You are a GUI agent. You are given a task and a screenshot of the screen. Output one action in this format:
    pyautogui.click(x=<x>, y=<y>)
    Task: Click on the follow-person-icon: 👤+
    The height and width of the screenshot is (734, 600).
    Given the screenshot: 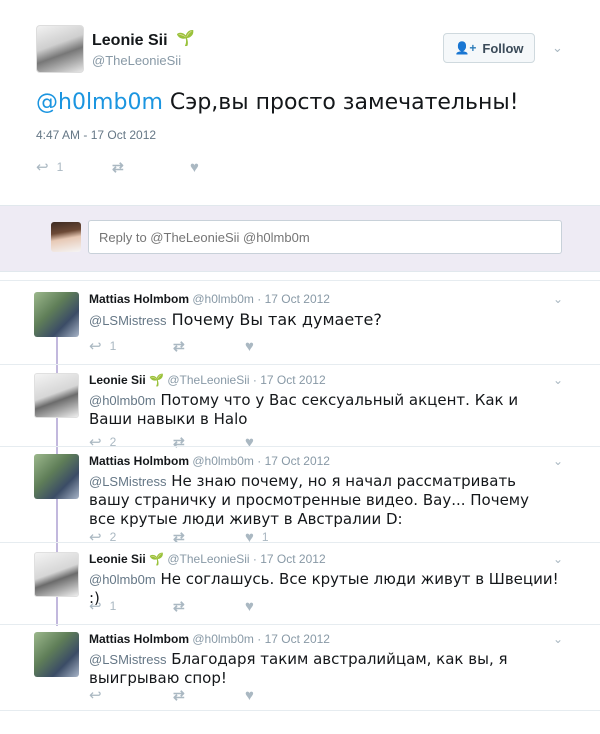 What is the action you would take?
    pyautogui.click(x=465, y=48)
    